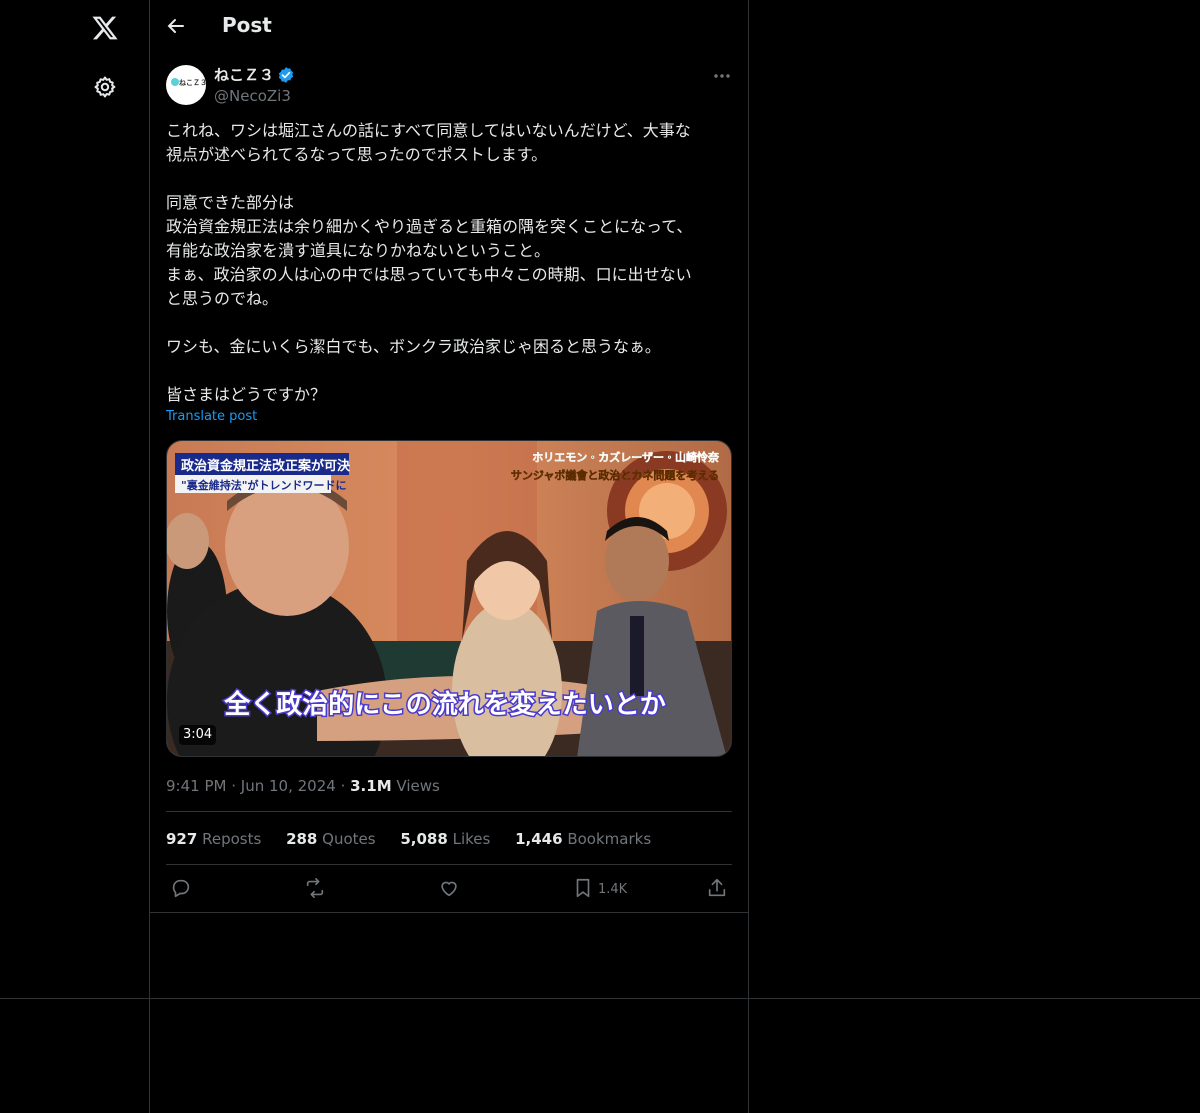 This screenshot has width=1200, height=1113. What do you see at coordinates (315, 888) in the screenshot?
I see `repost-icon` at bounding box center [315, 888].